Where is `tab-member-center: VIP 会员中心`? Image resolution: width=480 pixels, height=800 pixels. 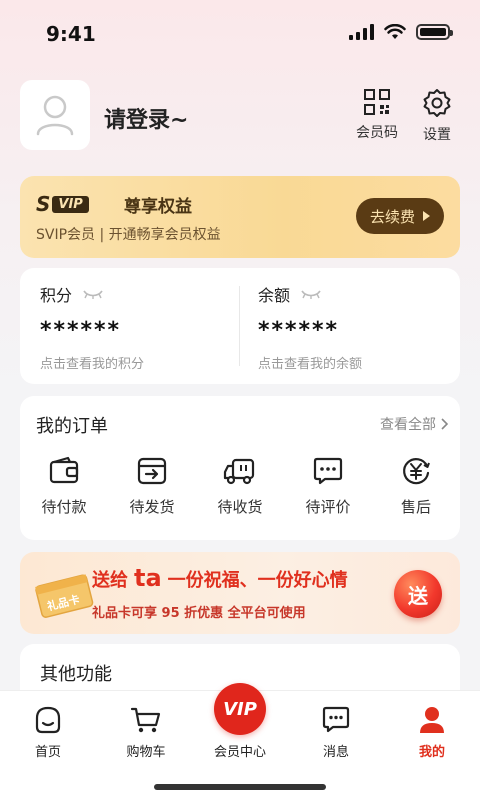 tab-member-center: VIP 会员中心 is located at coordinates (240, 721).